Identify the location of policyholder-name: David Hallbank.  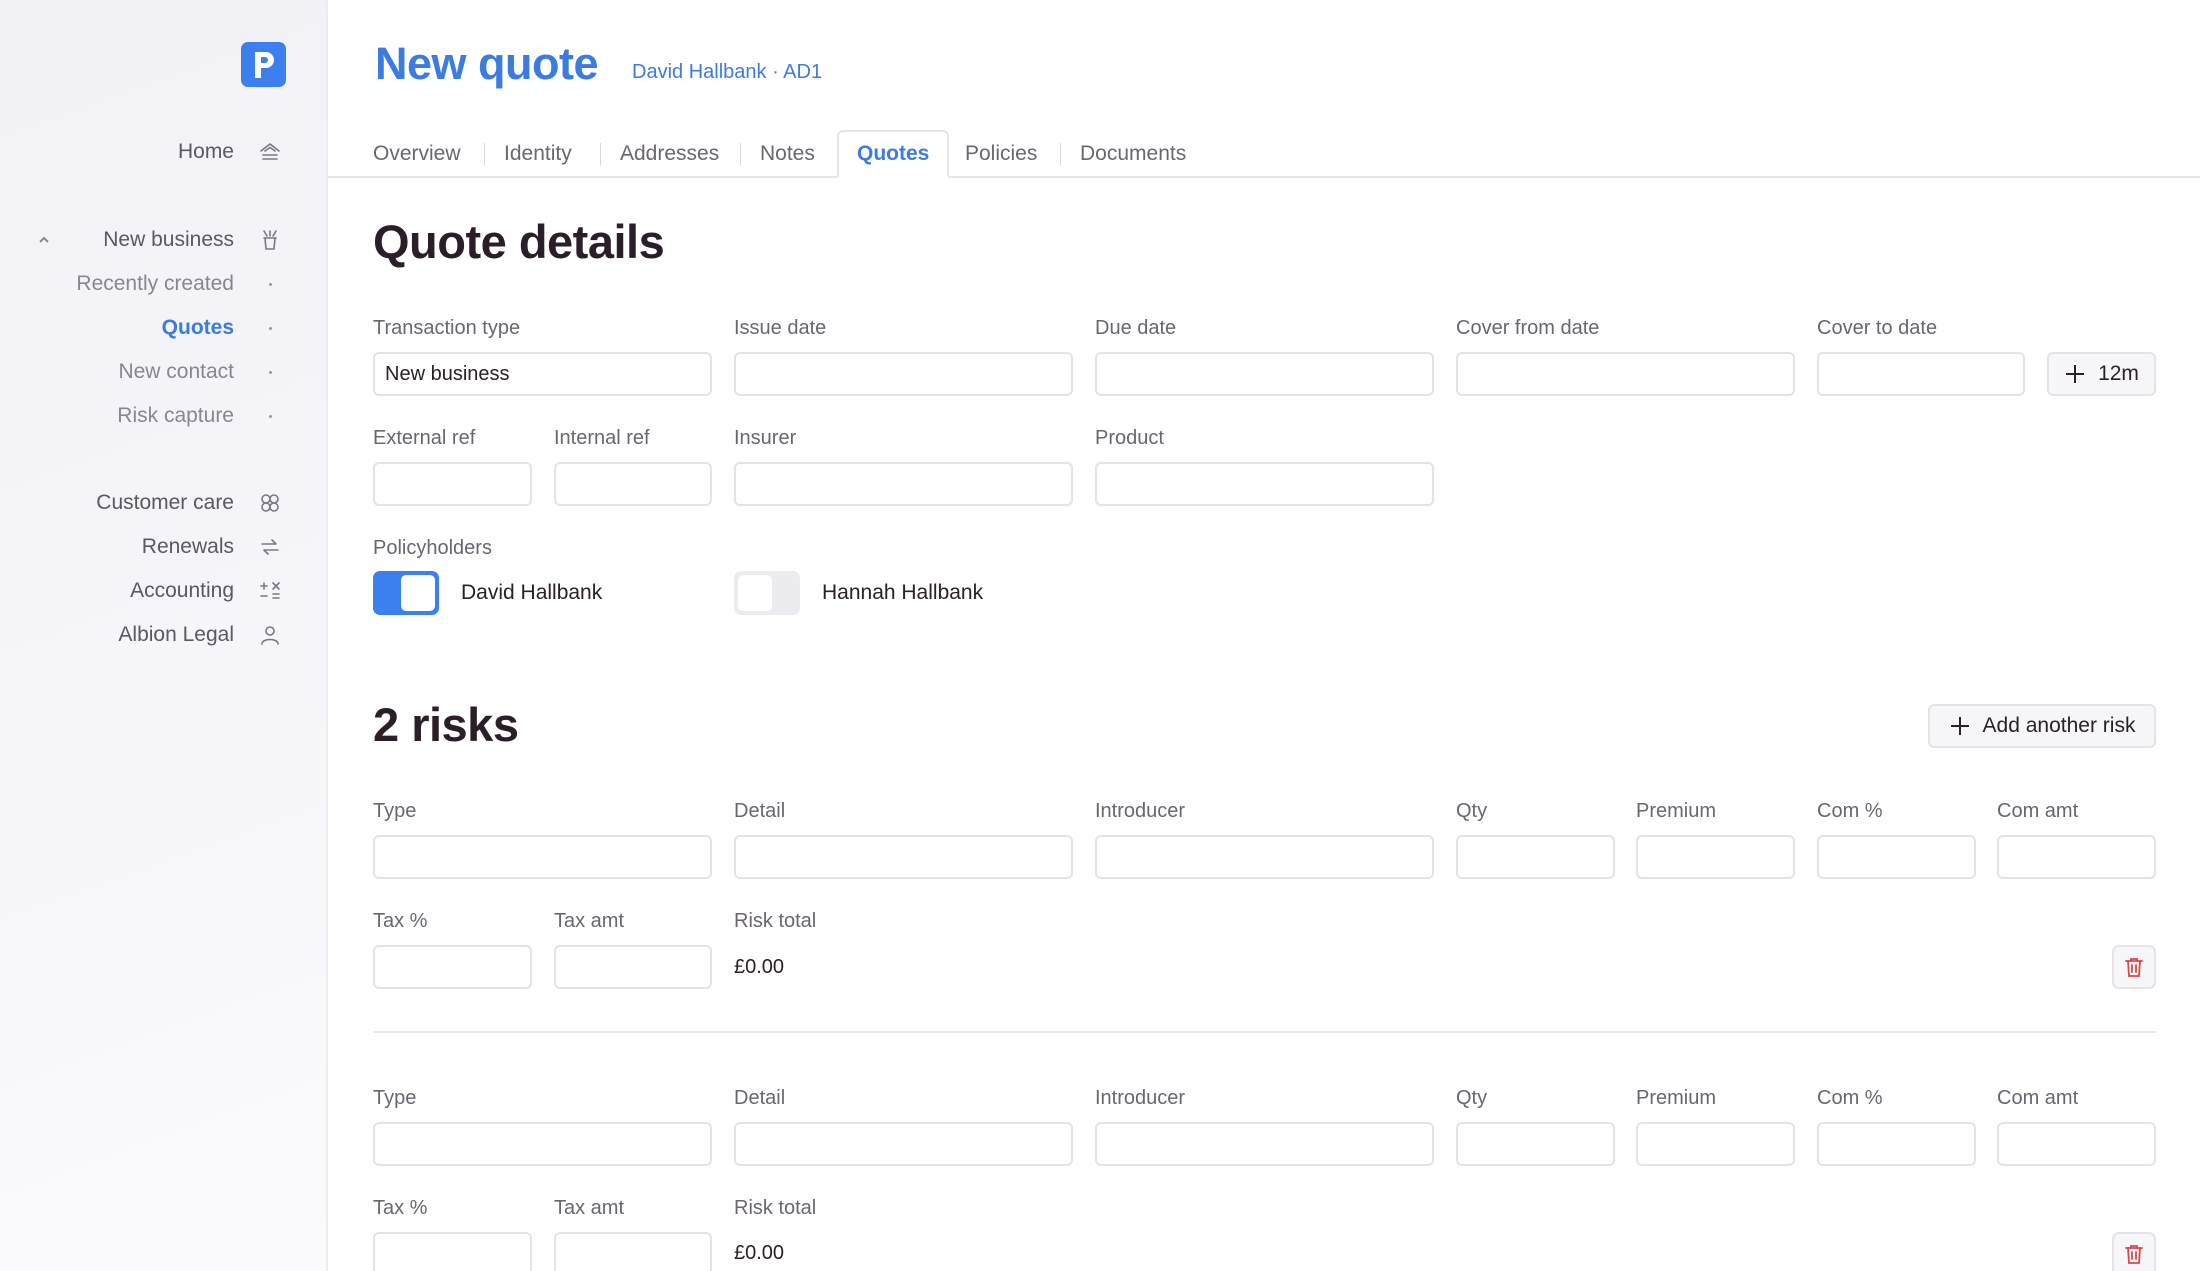
(532, 592).